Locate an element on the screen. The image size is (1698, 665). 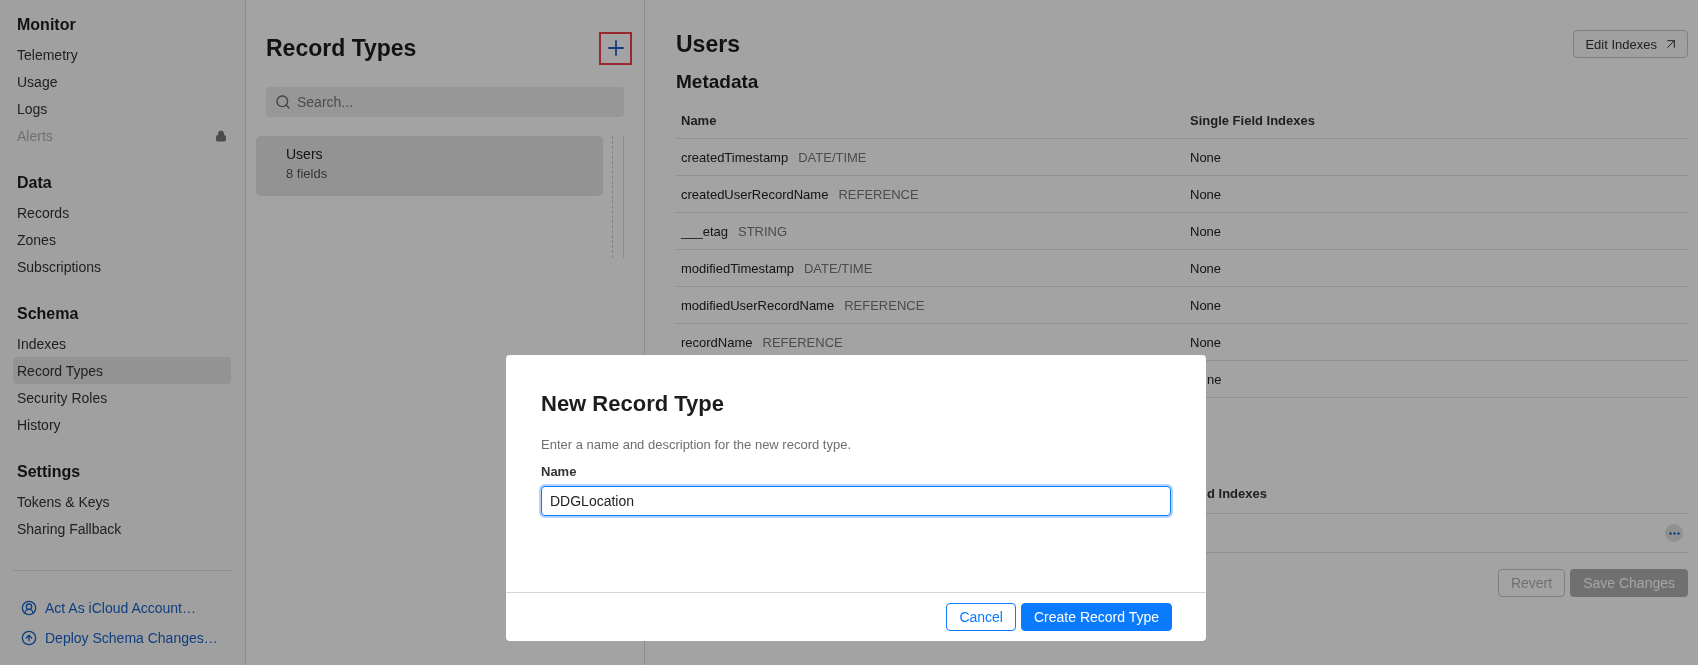
sidebar-item: Usage is located at coordinates (122, 81).